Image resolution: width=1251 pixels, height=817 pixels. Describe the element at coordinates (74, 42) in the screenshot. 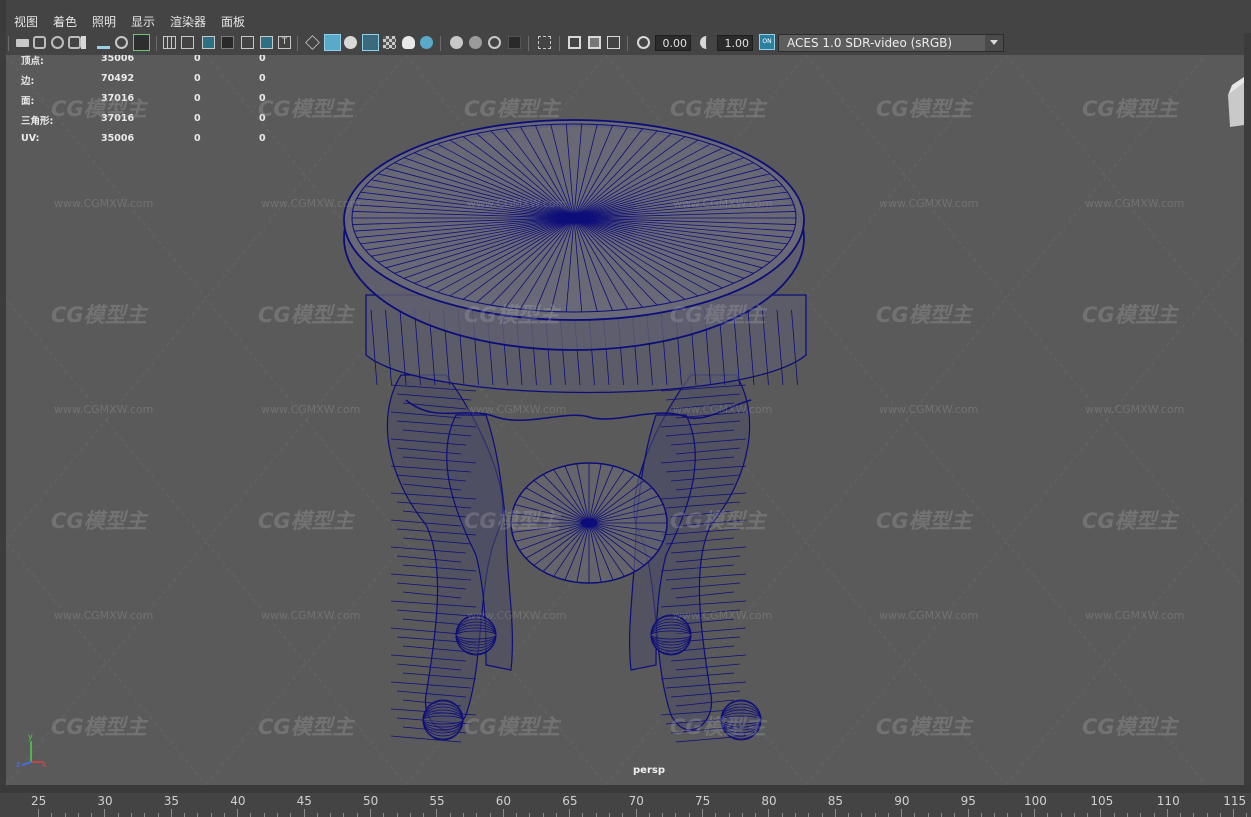

I see `image-plane-icon` at that location.